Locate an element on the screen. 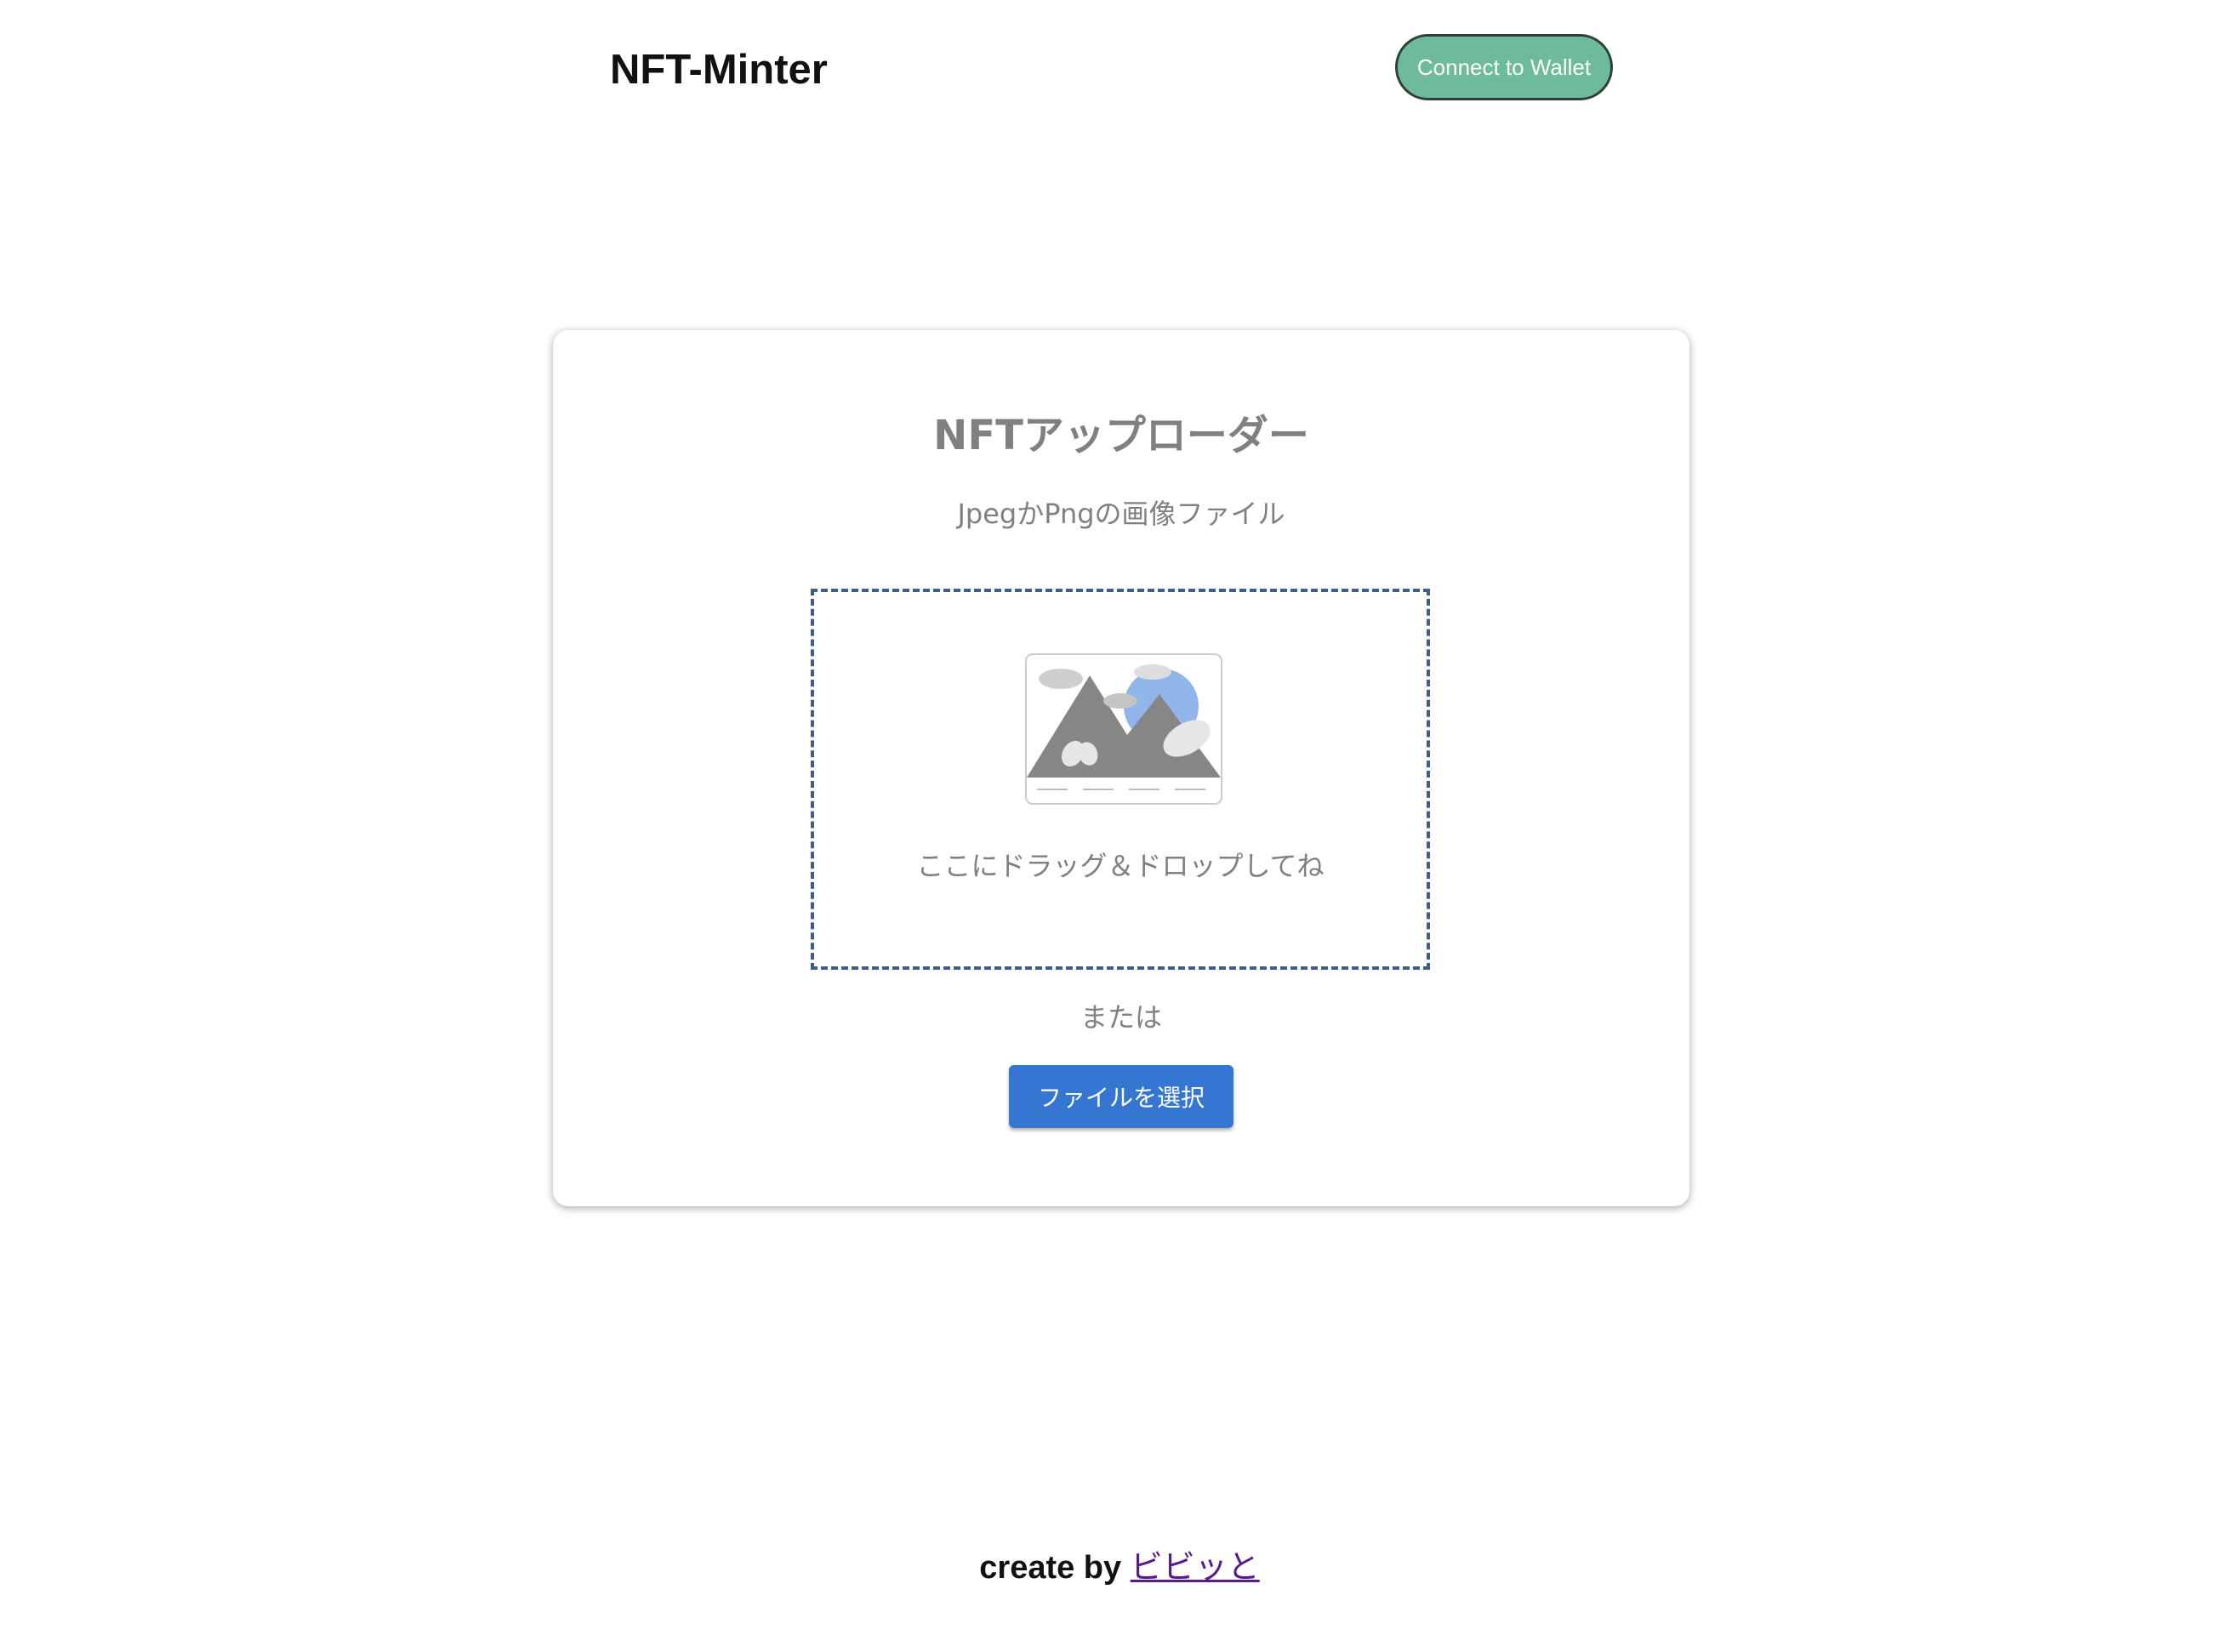 This screenshot has height=1652, width=2239. uploader-subtitle: JpegかPngの画像ファイル is located at coordinates (1121, 514).